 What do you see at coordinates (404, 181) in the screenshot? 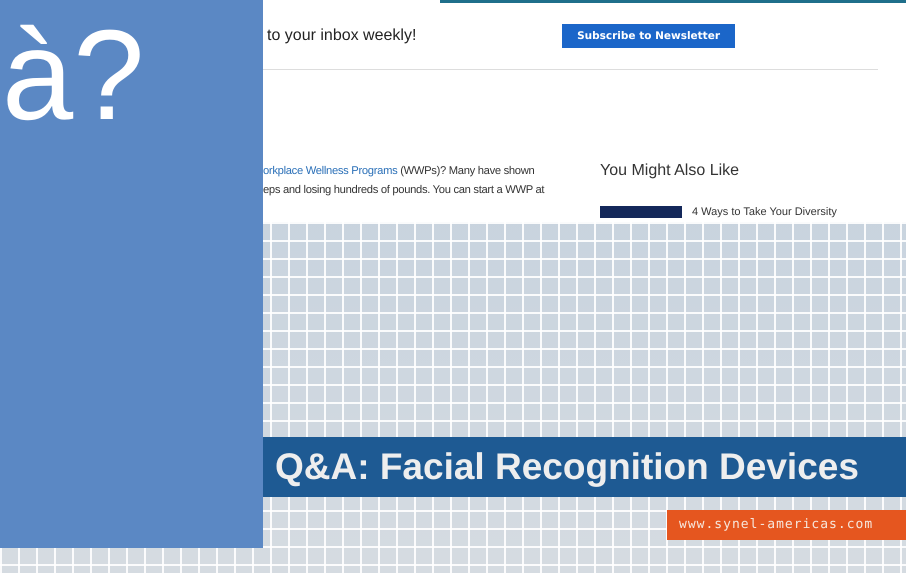
I see `article-paragraph: orkplace Wellness Programs (WWPs)? Many have shown eps and losing hundreds of pounds. You can start a WWP at` at bounding box center [404, 181].